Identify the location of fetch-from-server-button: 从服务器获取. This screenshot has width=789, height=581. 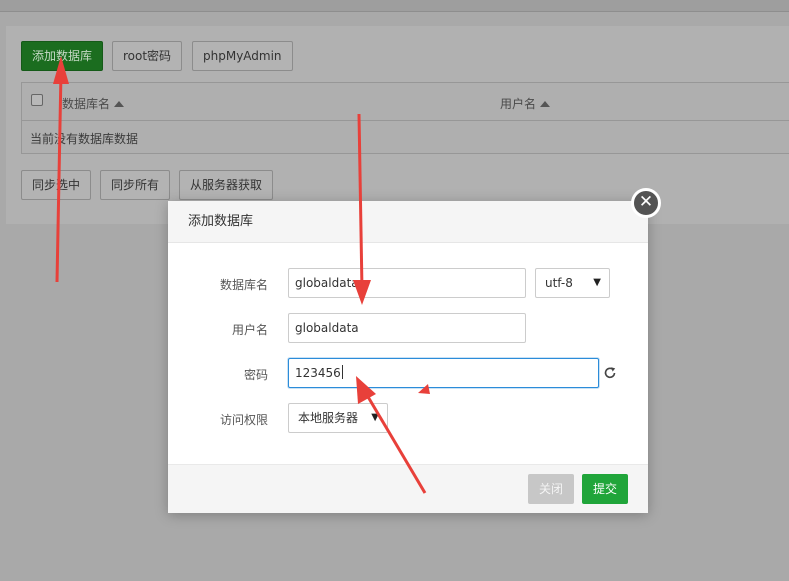
(226, 185).